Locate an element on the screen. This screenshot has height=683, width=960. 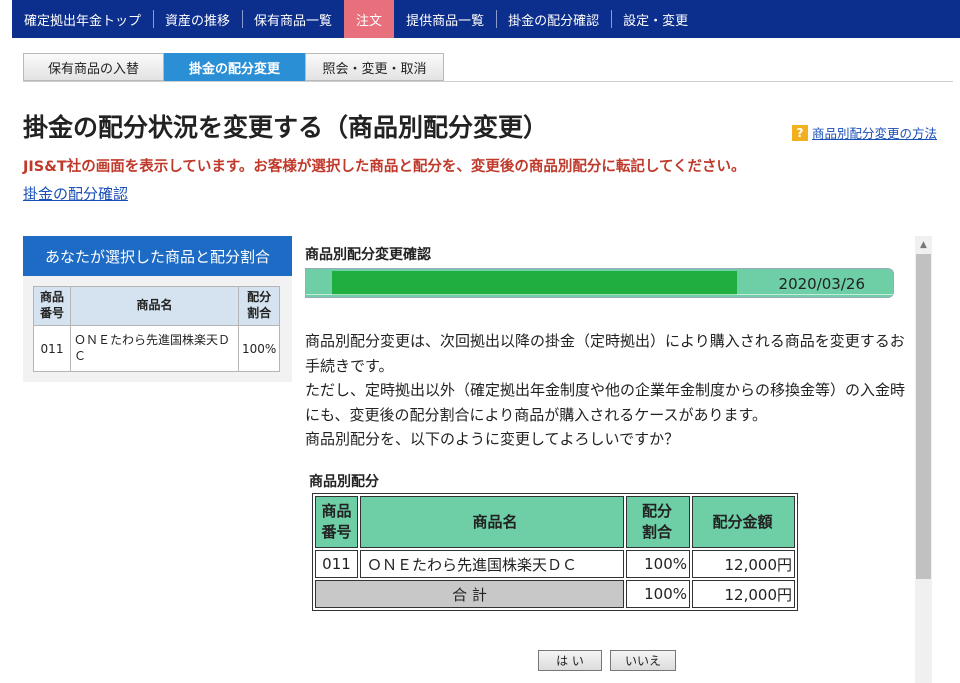
sub-tabs: 保有商品の入替 掛金の配分変更 照会・変更・取消 is located at coordinates (233, 67).